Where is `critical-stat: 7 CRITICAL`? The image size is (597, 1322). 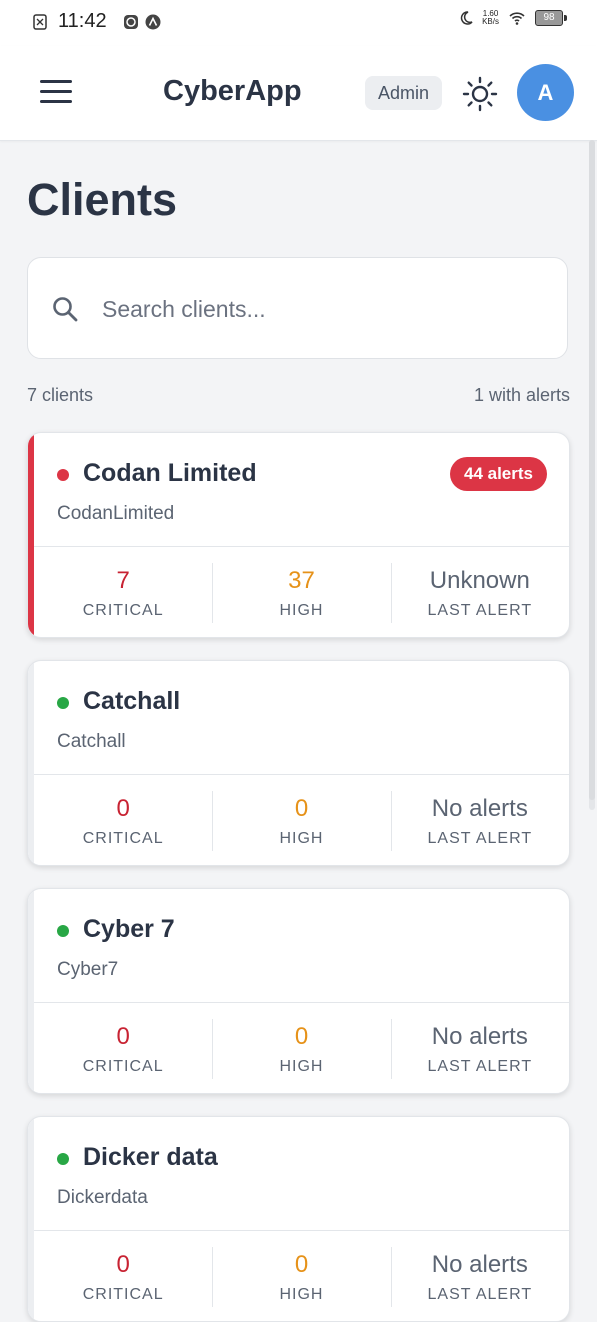
critical-stat: 7 CRITICAL is located at coordinates (123, 592).